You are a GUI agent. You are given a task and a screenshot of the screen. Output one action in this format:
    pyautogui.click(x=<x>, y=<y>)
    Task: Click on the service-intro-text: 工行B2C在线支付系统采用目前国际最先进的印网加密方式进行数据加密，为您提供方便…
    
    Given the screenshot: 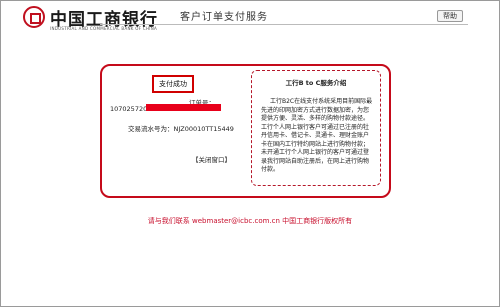 What is the action you would take?
    pyautogui.click(x=317, y=135)
    